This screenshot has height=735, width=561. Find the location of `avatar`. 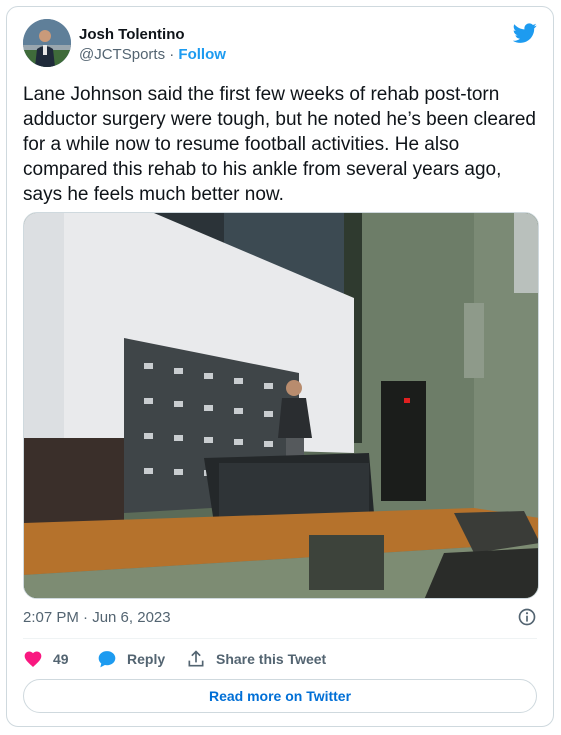

avatar is located at coordinates (47, 43).